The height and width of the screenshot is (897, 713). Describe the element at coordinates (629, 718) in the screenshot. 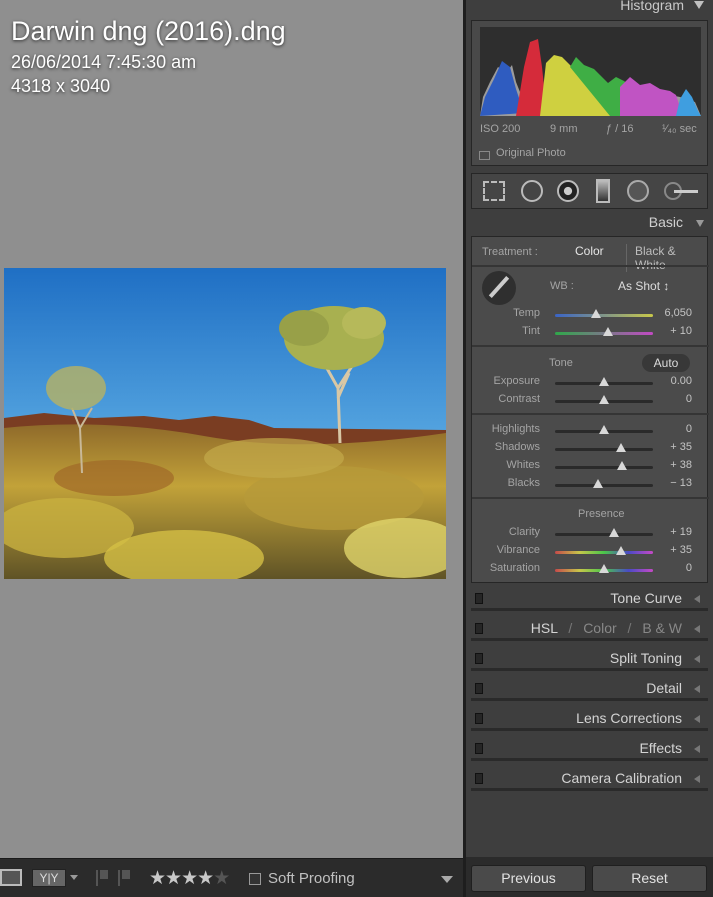

I see `lens-corrections-title: Lens Corrections` at that location.